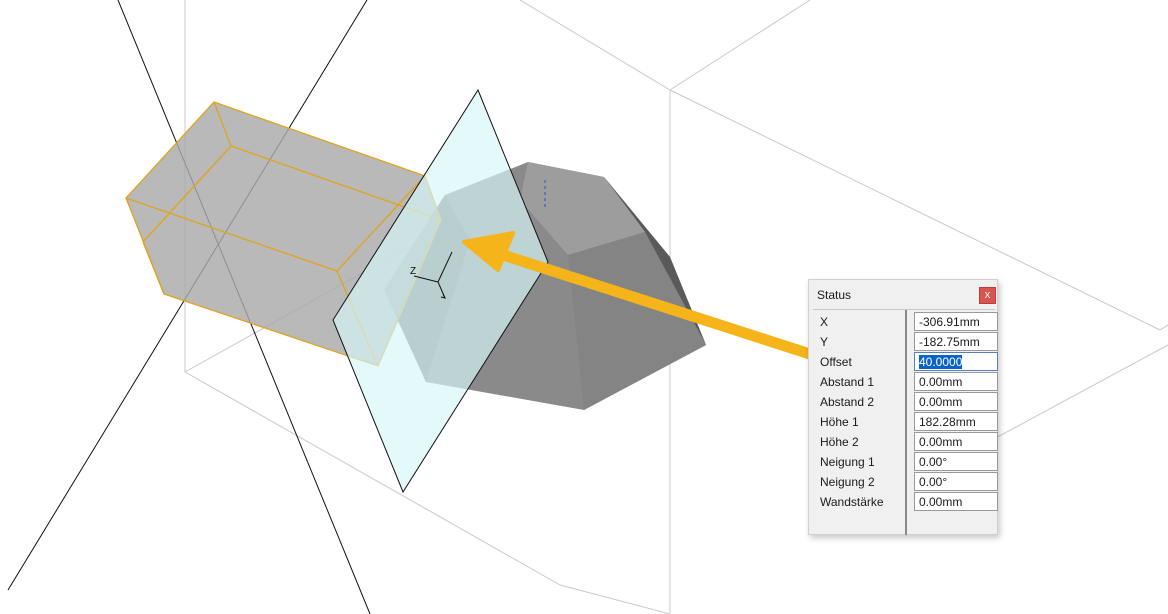 The height and width of the screenshot is (614, 1168). Describe the element at coordinates (824, 322) in the screenshot. I see `row-label: X` at that location.